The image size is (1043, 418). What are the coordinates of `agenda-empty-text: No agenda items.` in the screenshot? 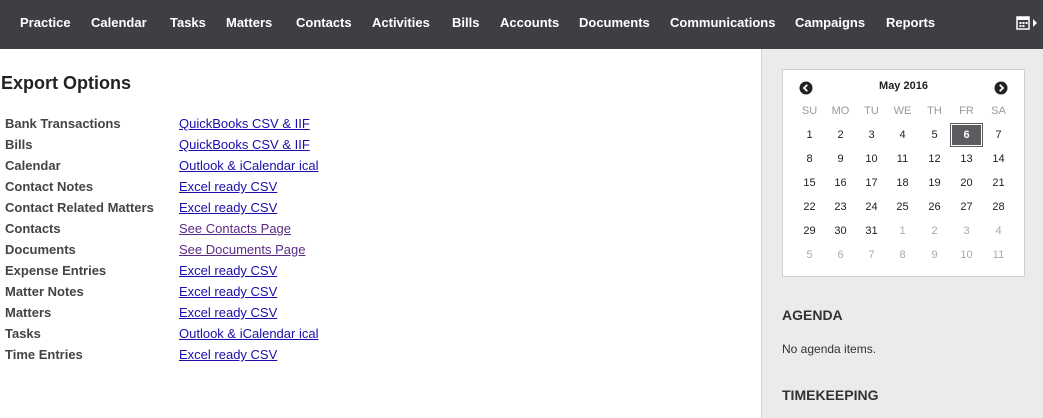 It's located at (829, 349).